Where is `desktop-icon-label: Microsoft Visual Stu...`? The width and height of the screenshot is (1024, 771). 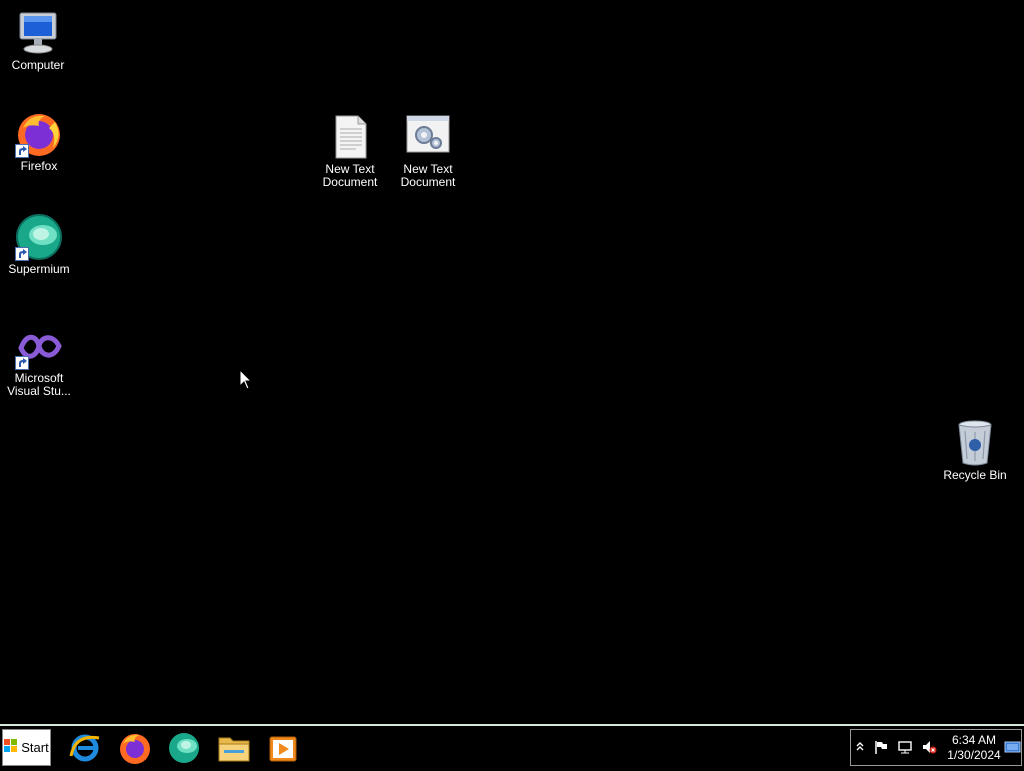 desktop-icon-label: Microsoft Visual Stu... is located at coordinates (39, 385).